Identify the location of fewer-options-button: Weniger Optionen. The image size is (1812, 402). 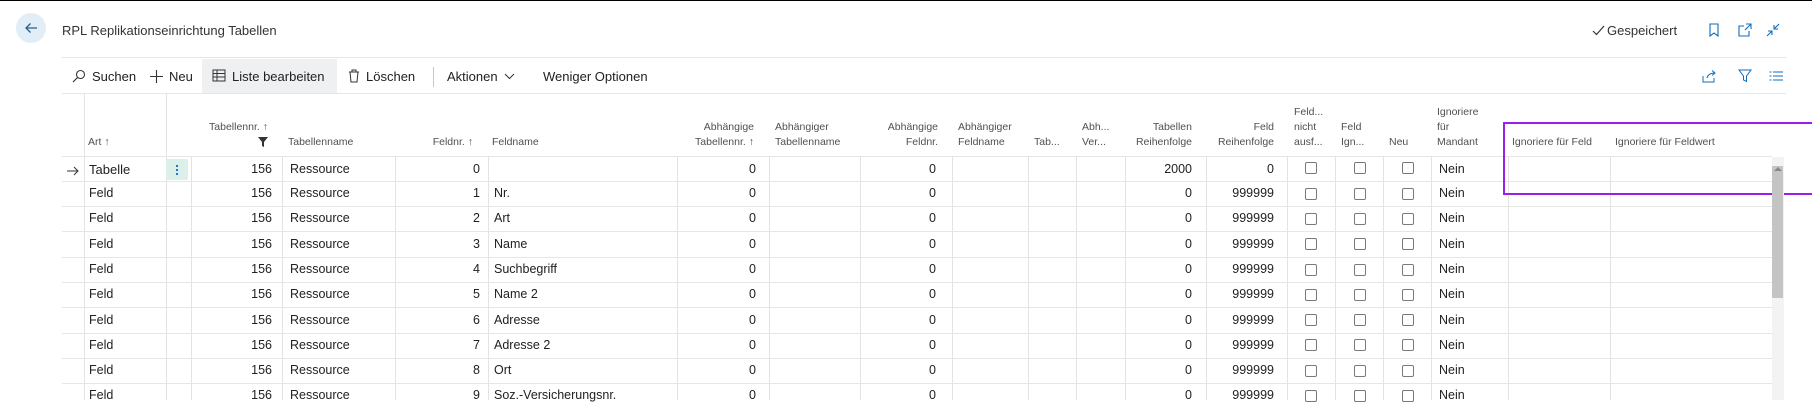
(595, 76).